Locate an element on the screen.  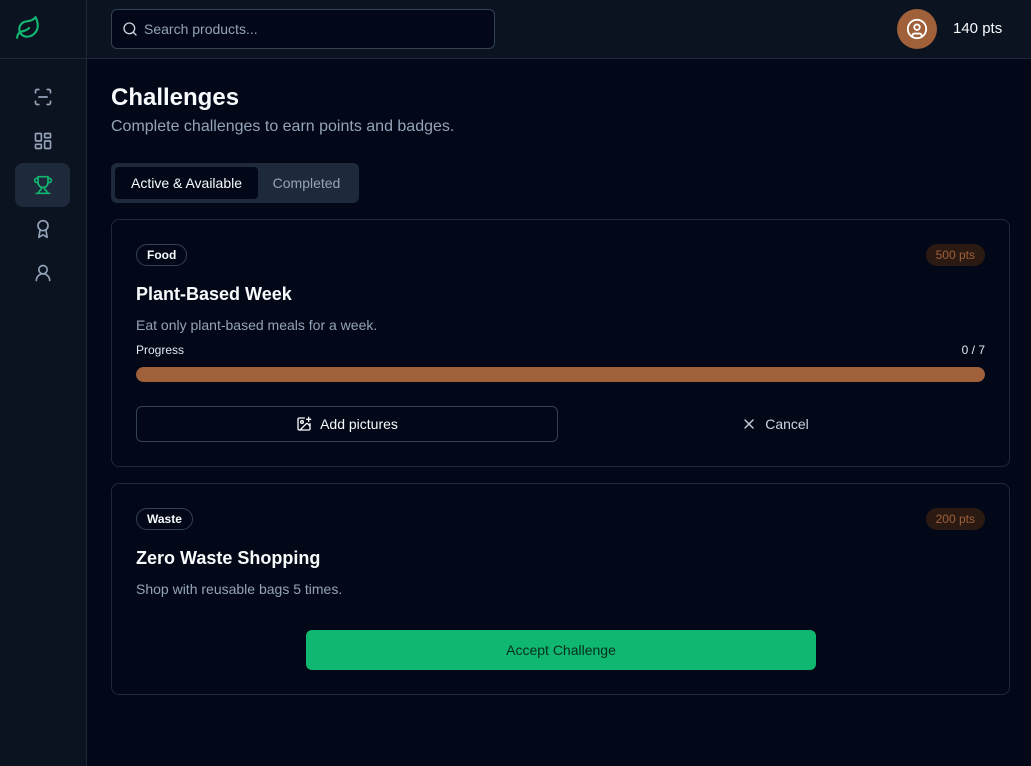
search-icon is located at coordinates (130, 29).